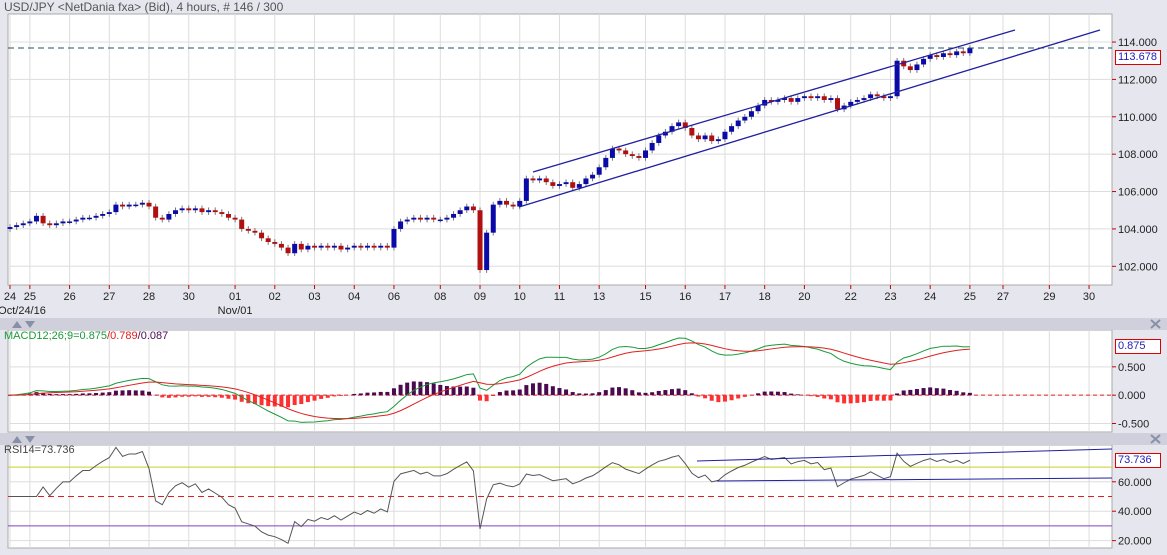  What do you see at coordinates (1135, 512) in the screenshot?
I see `rsi-tick-label: 40.000` at bounding box center [1135, 512].